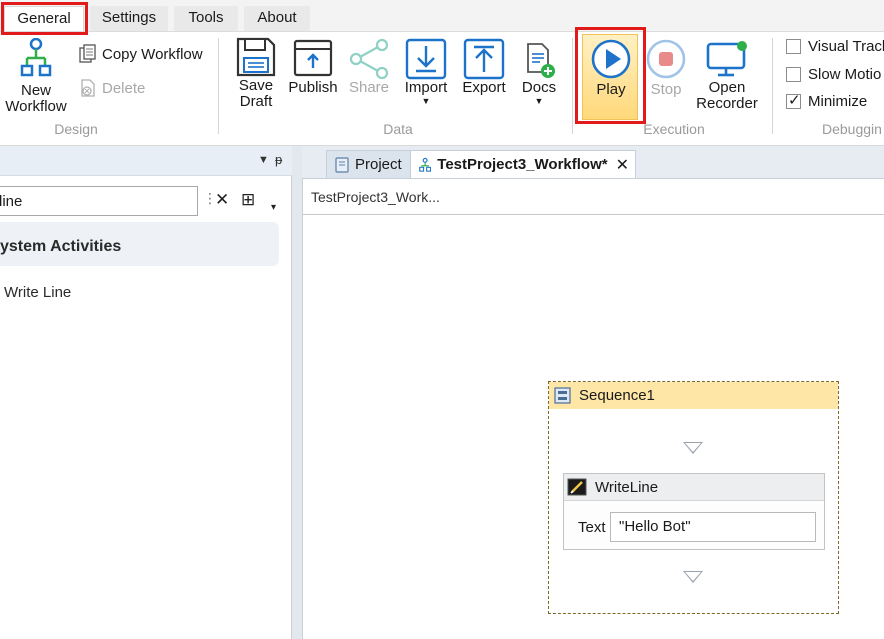 The width and height of the screenshot is (884, 639). What do you see at coordinates (297, 392) in the screenshot?
I see `panel-splitter` at bounding box center [297, 392].